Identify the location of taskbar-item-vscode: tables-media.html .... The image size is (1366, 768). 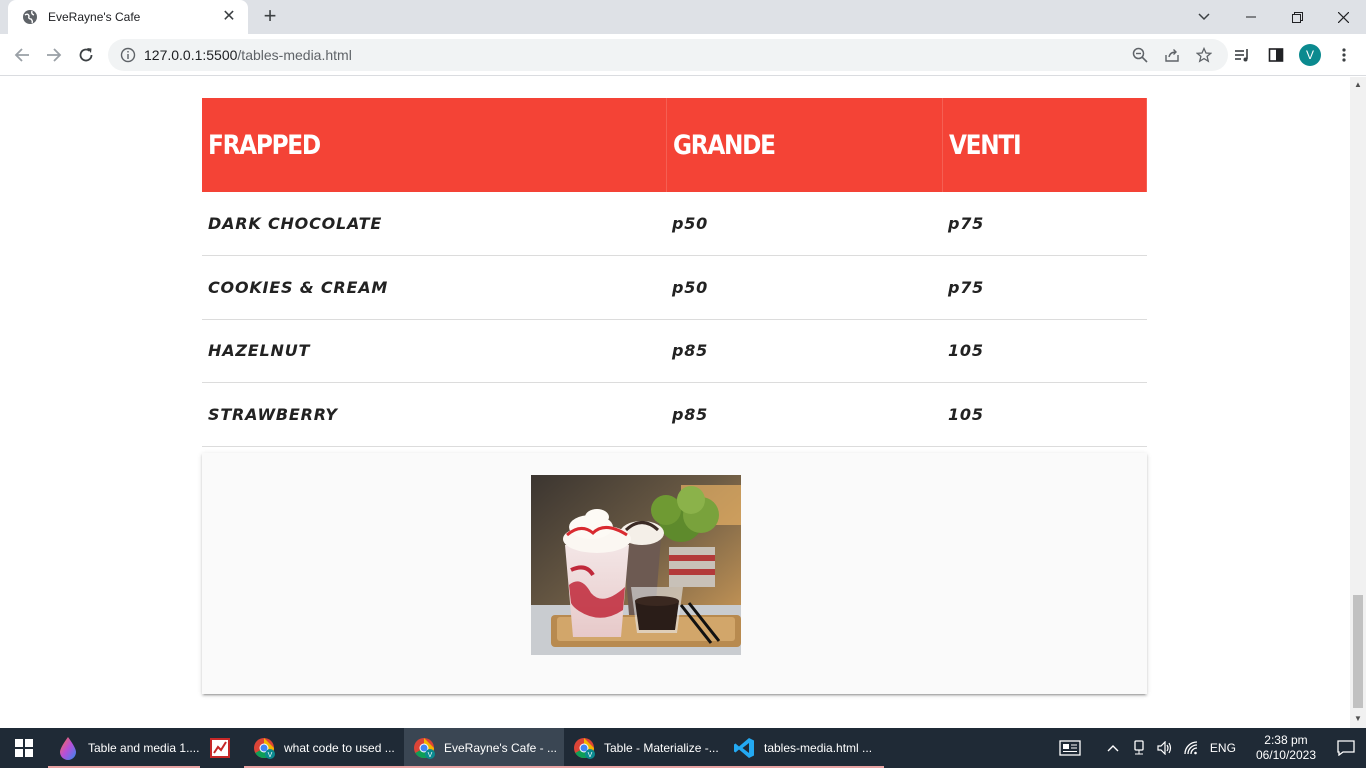
(804, 748).